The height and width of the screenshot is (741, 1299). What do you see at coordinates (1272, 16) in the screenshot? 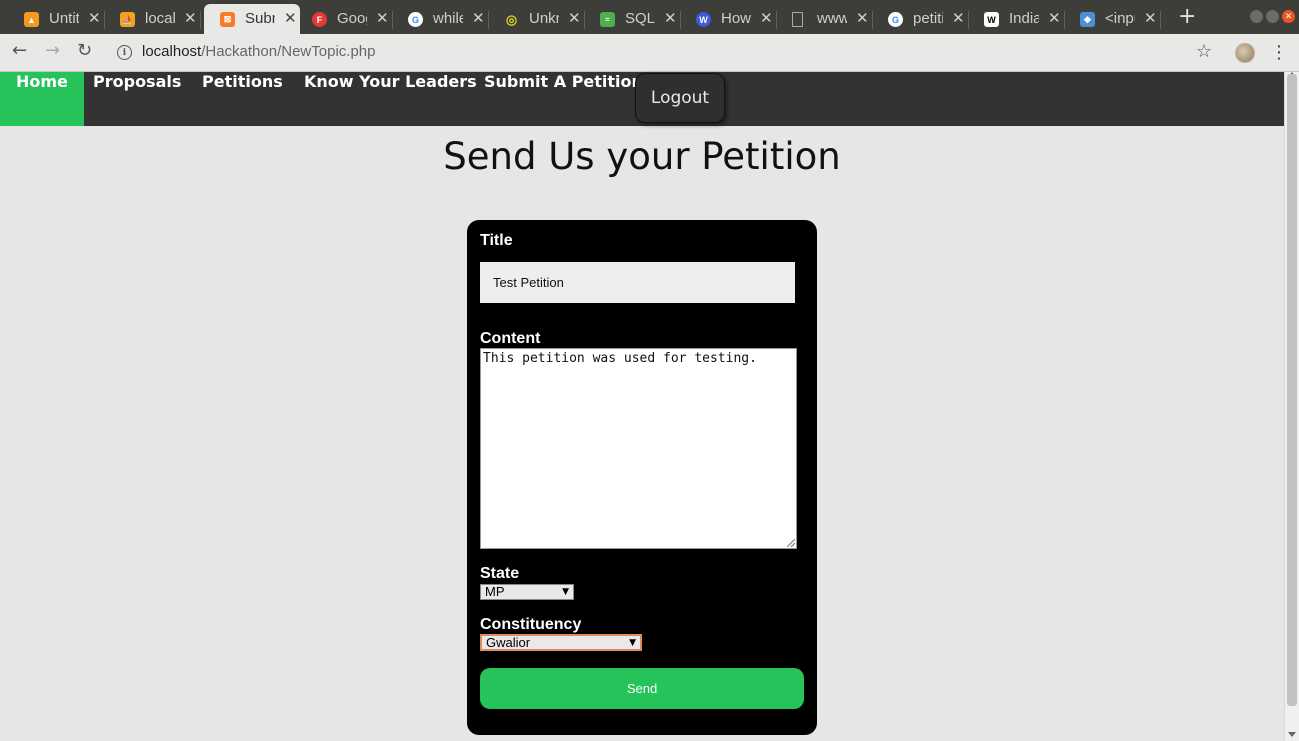
I see `maximize-icon` at bounding box center [1272, 16].